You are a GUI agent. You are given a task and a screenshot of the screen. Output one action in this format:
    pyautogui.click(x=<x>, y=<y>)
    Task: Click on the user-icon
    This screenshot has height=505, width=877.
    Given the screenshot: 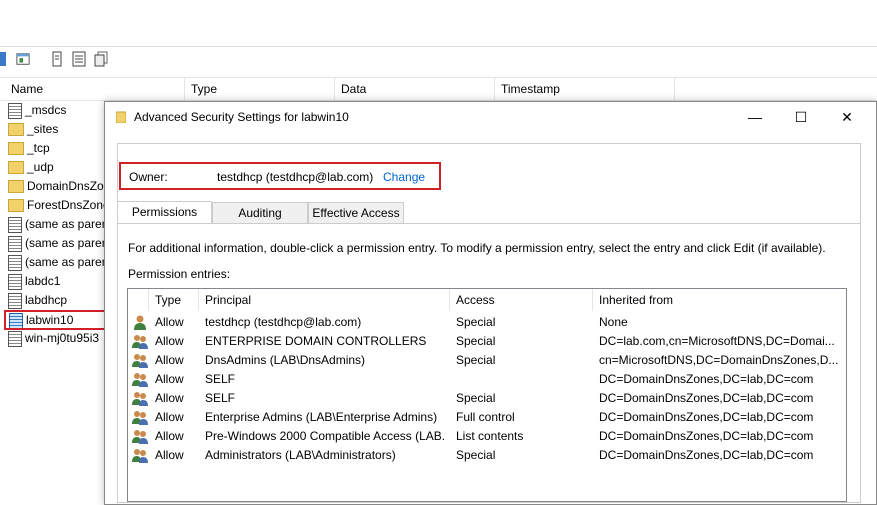 What is the action you would take?
    pyautogui.click(x=140, y=322)
    